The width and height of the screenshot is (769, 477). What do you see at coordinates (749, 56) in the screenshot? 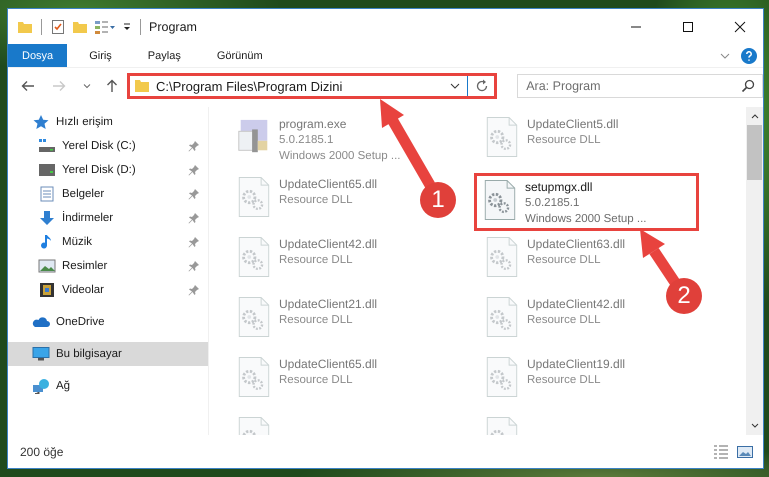
I see `help-icon` at bounding box center [749, 56].